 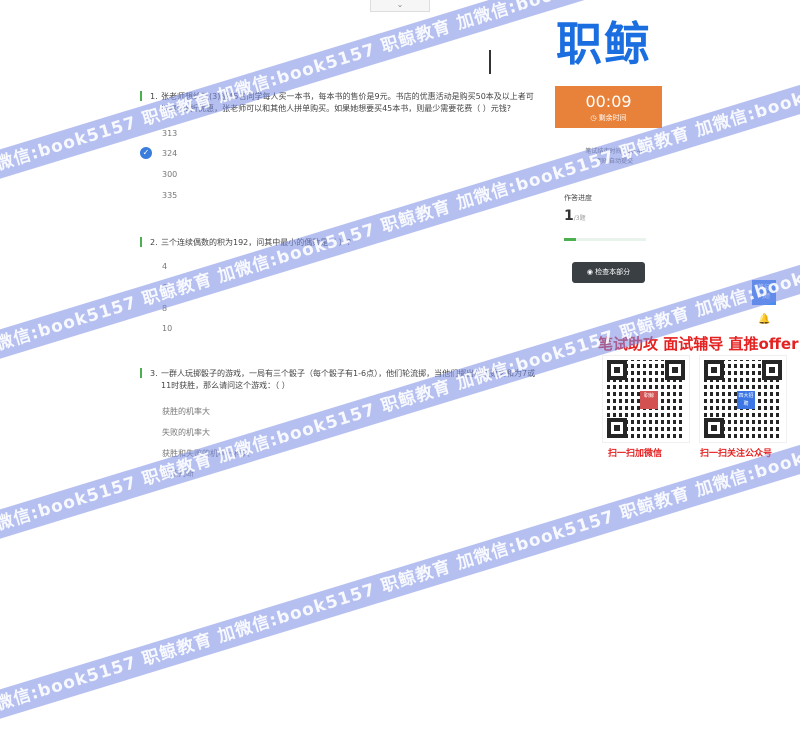 I want to click on qr1-caption: 扫一扫加微信, so click(x=635, y=454).